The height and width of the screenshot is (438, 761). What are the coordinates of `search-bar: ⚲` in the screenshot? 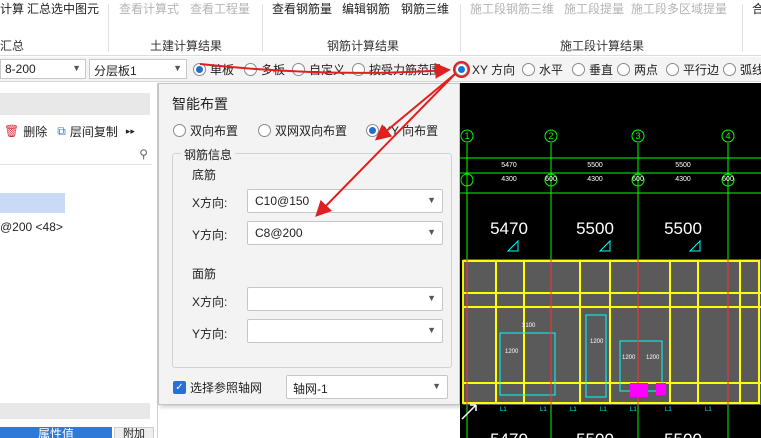 It's located at (76, 156).